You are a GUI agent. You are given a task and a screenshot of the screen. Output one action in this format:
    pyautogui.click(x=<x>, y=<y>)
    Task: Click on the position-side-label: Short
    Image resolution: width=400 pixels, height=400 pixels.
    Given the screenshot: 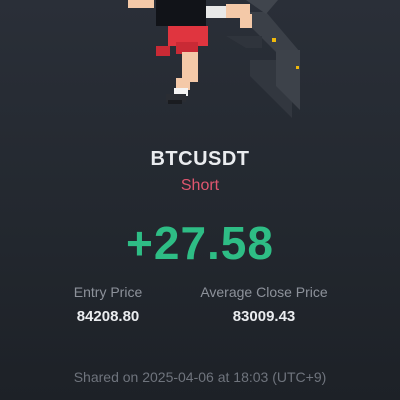 What is the action you would take?
    pyautogui.click(x=200, y=185)
    